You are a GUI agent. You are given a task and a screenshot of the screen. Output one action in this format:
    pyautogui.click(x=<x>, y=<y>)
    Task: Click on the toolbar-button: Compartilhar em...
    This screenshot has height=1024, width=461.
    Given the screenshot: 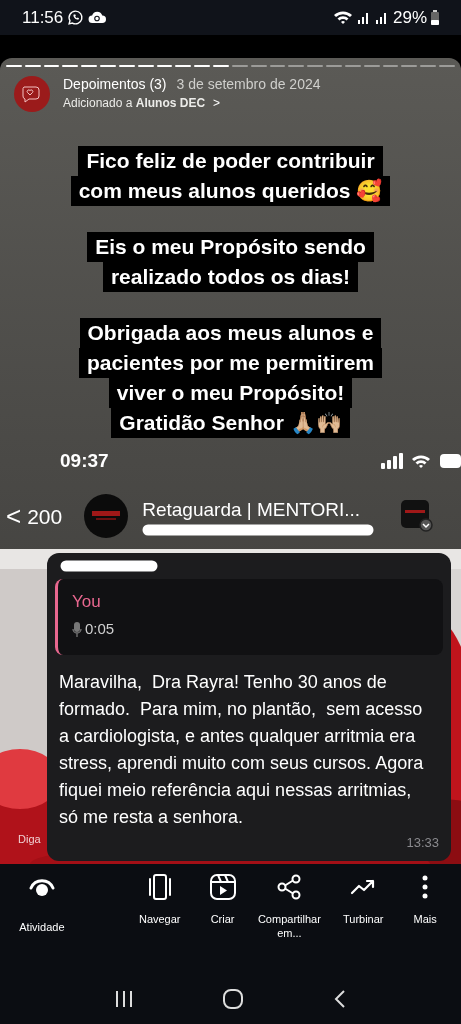 What is the action you would take?
    pyautogui.click(x=289, y=906)
    